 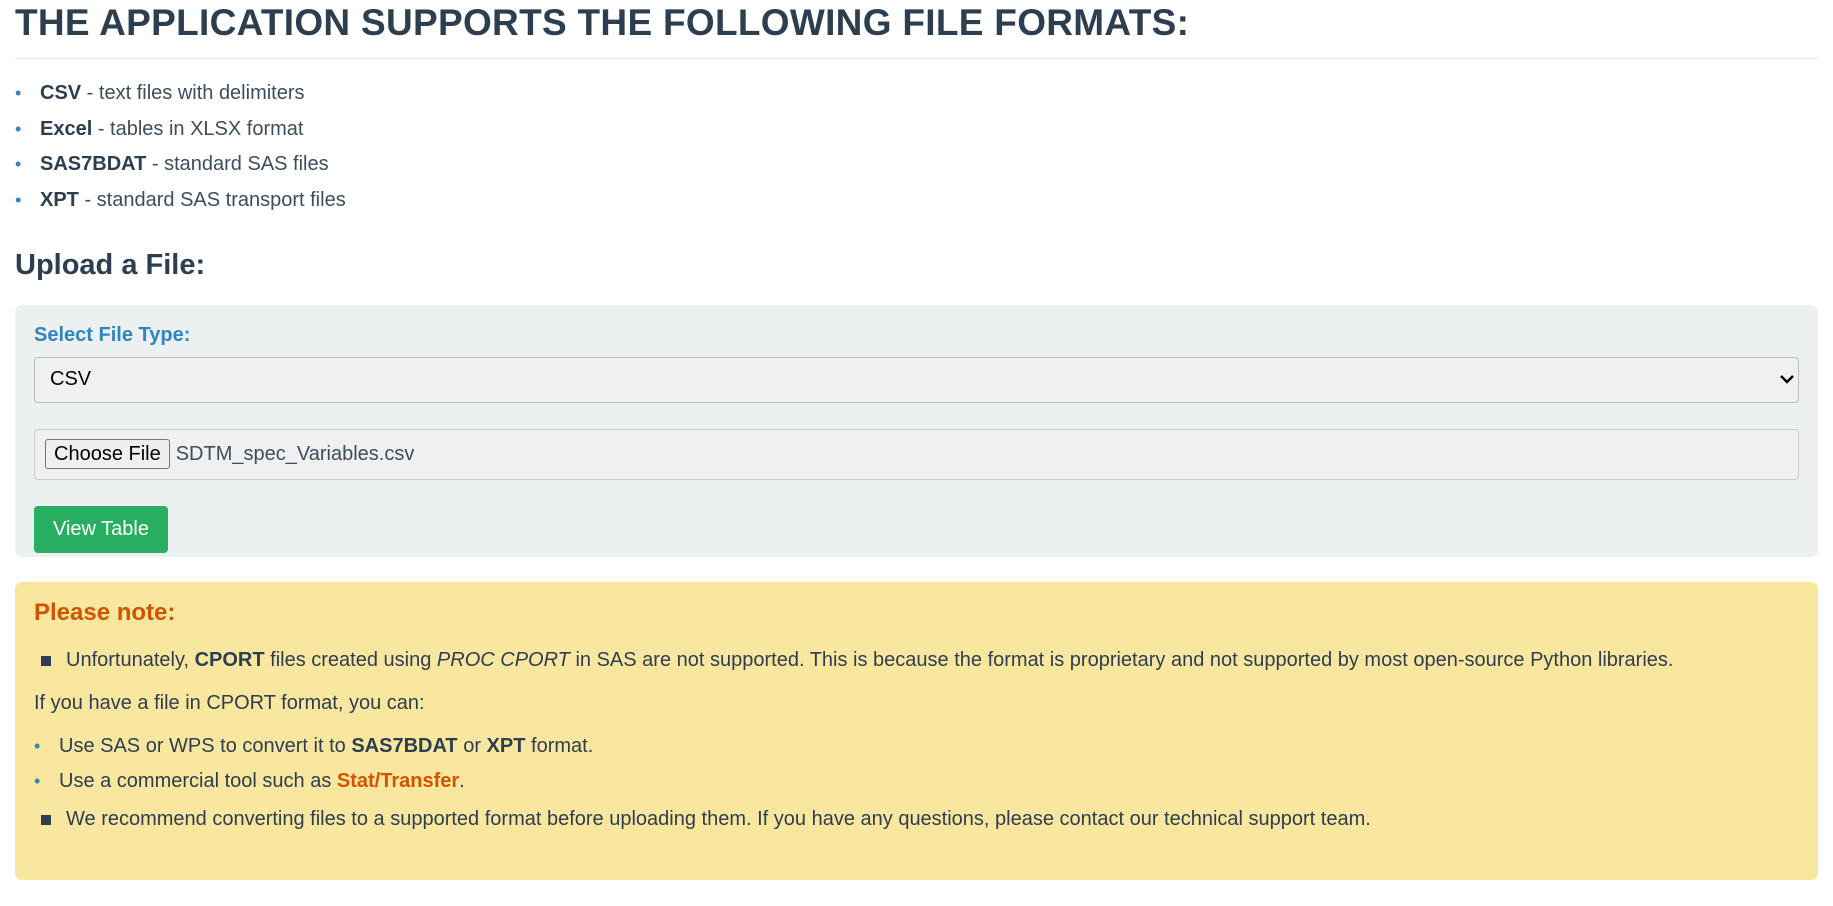 I want to click on choose-file-button: Choose File, so click(x=107, y=454).